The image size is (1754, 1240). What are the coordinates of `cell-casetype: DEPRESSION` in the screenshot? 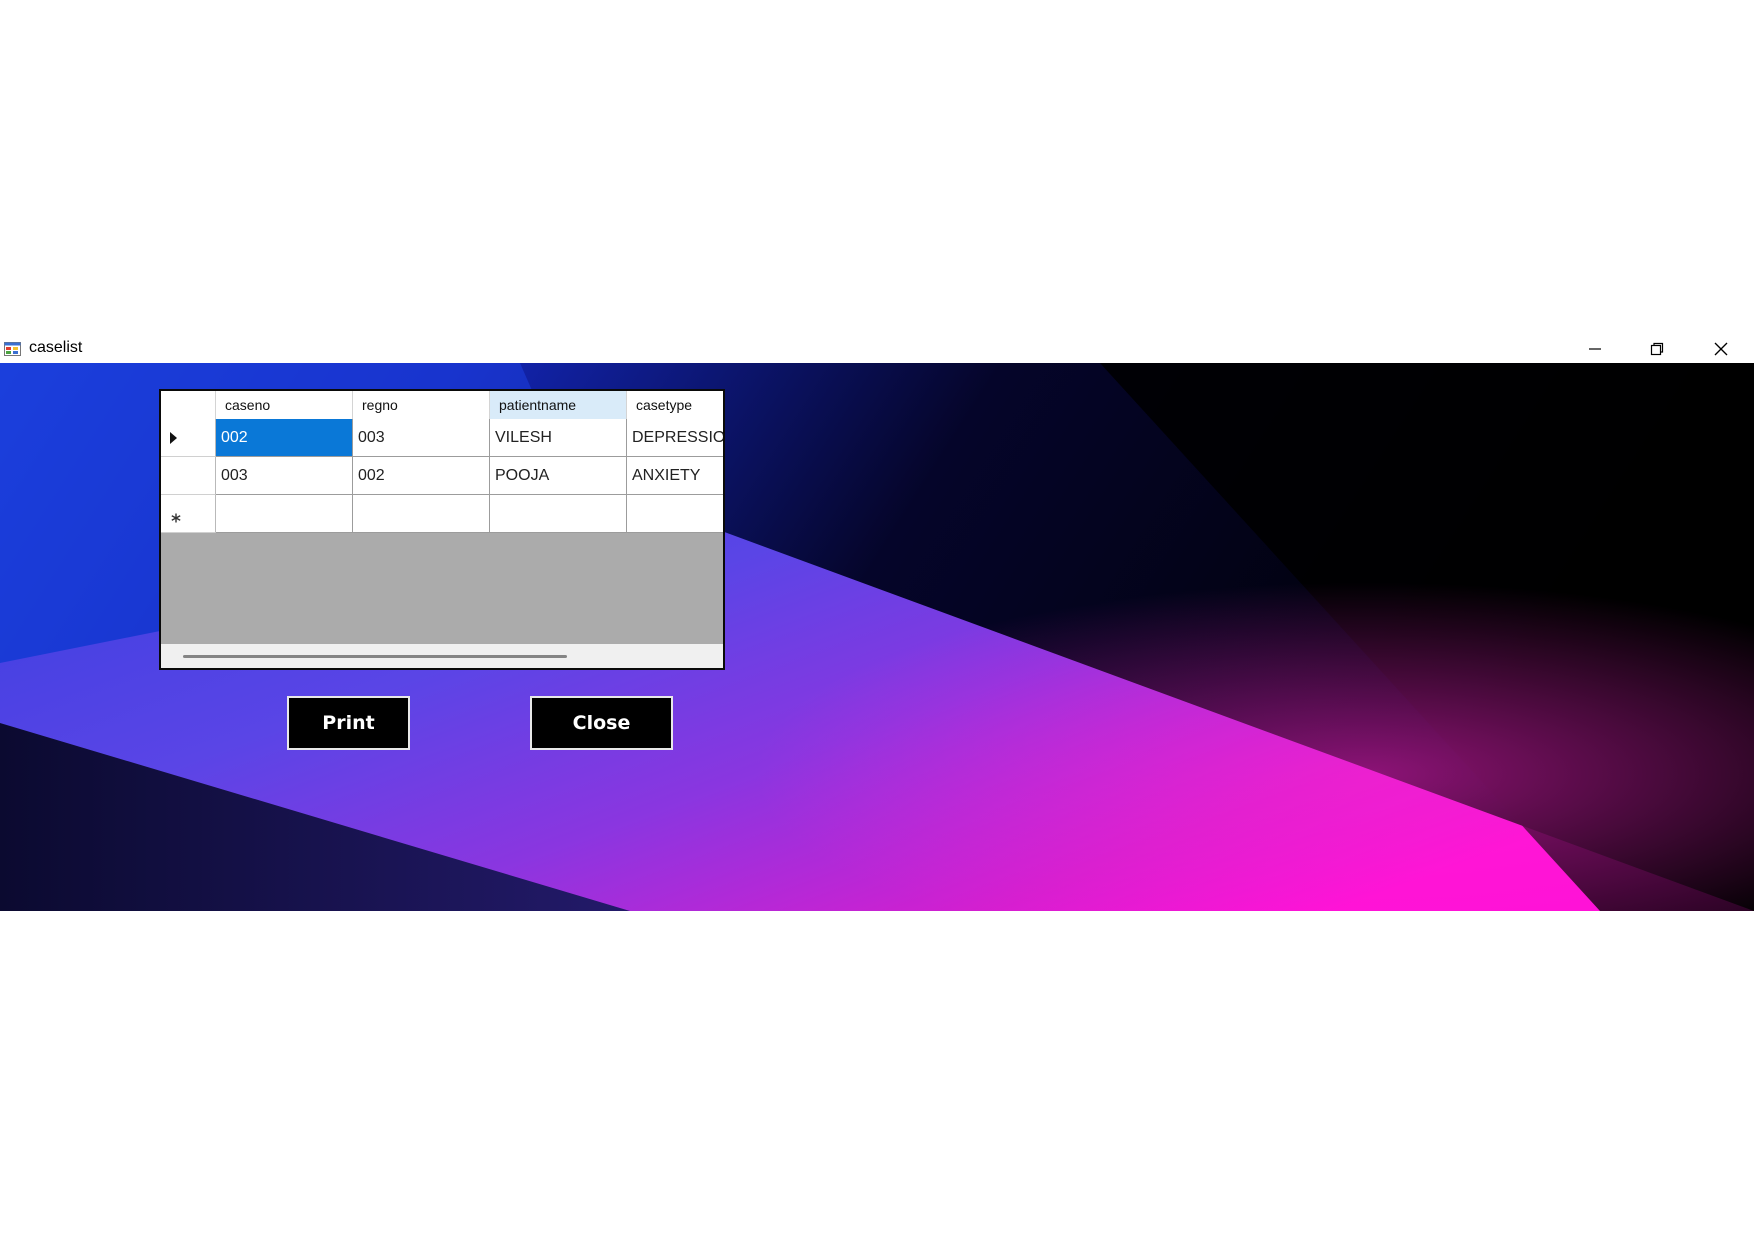 It's located at (675, 438).